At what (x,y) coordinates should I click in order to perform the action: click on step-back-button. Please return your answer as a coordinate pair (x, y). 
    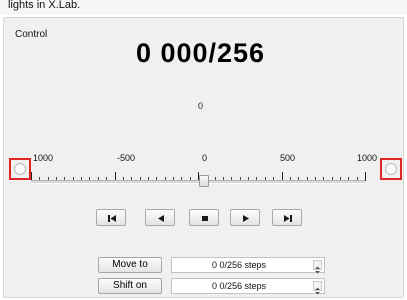
    Looking at the image, I should click on (160, 217).